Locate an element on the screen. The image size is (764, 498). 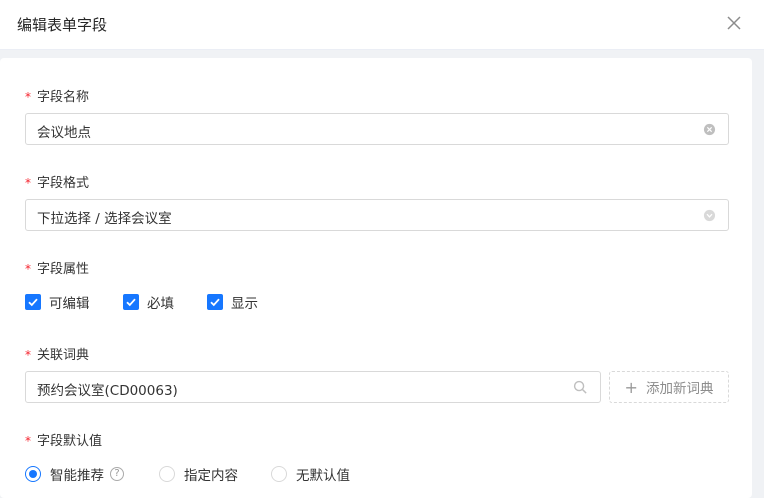
field-format-label: * 字段格式 is located at coordinates (57, 183).